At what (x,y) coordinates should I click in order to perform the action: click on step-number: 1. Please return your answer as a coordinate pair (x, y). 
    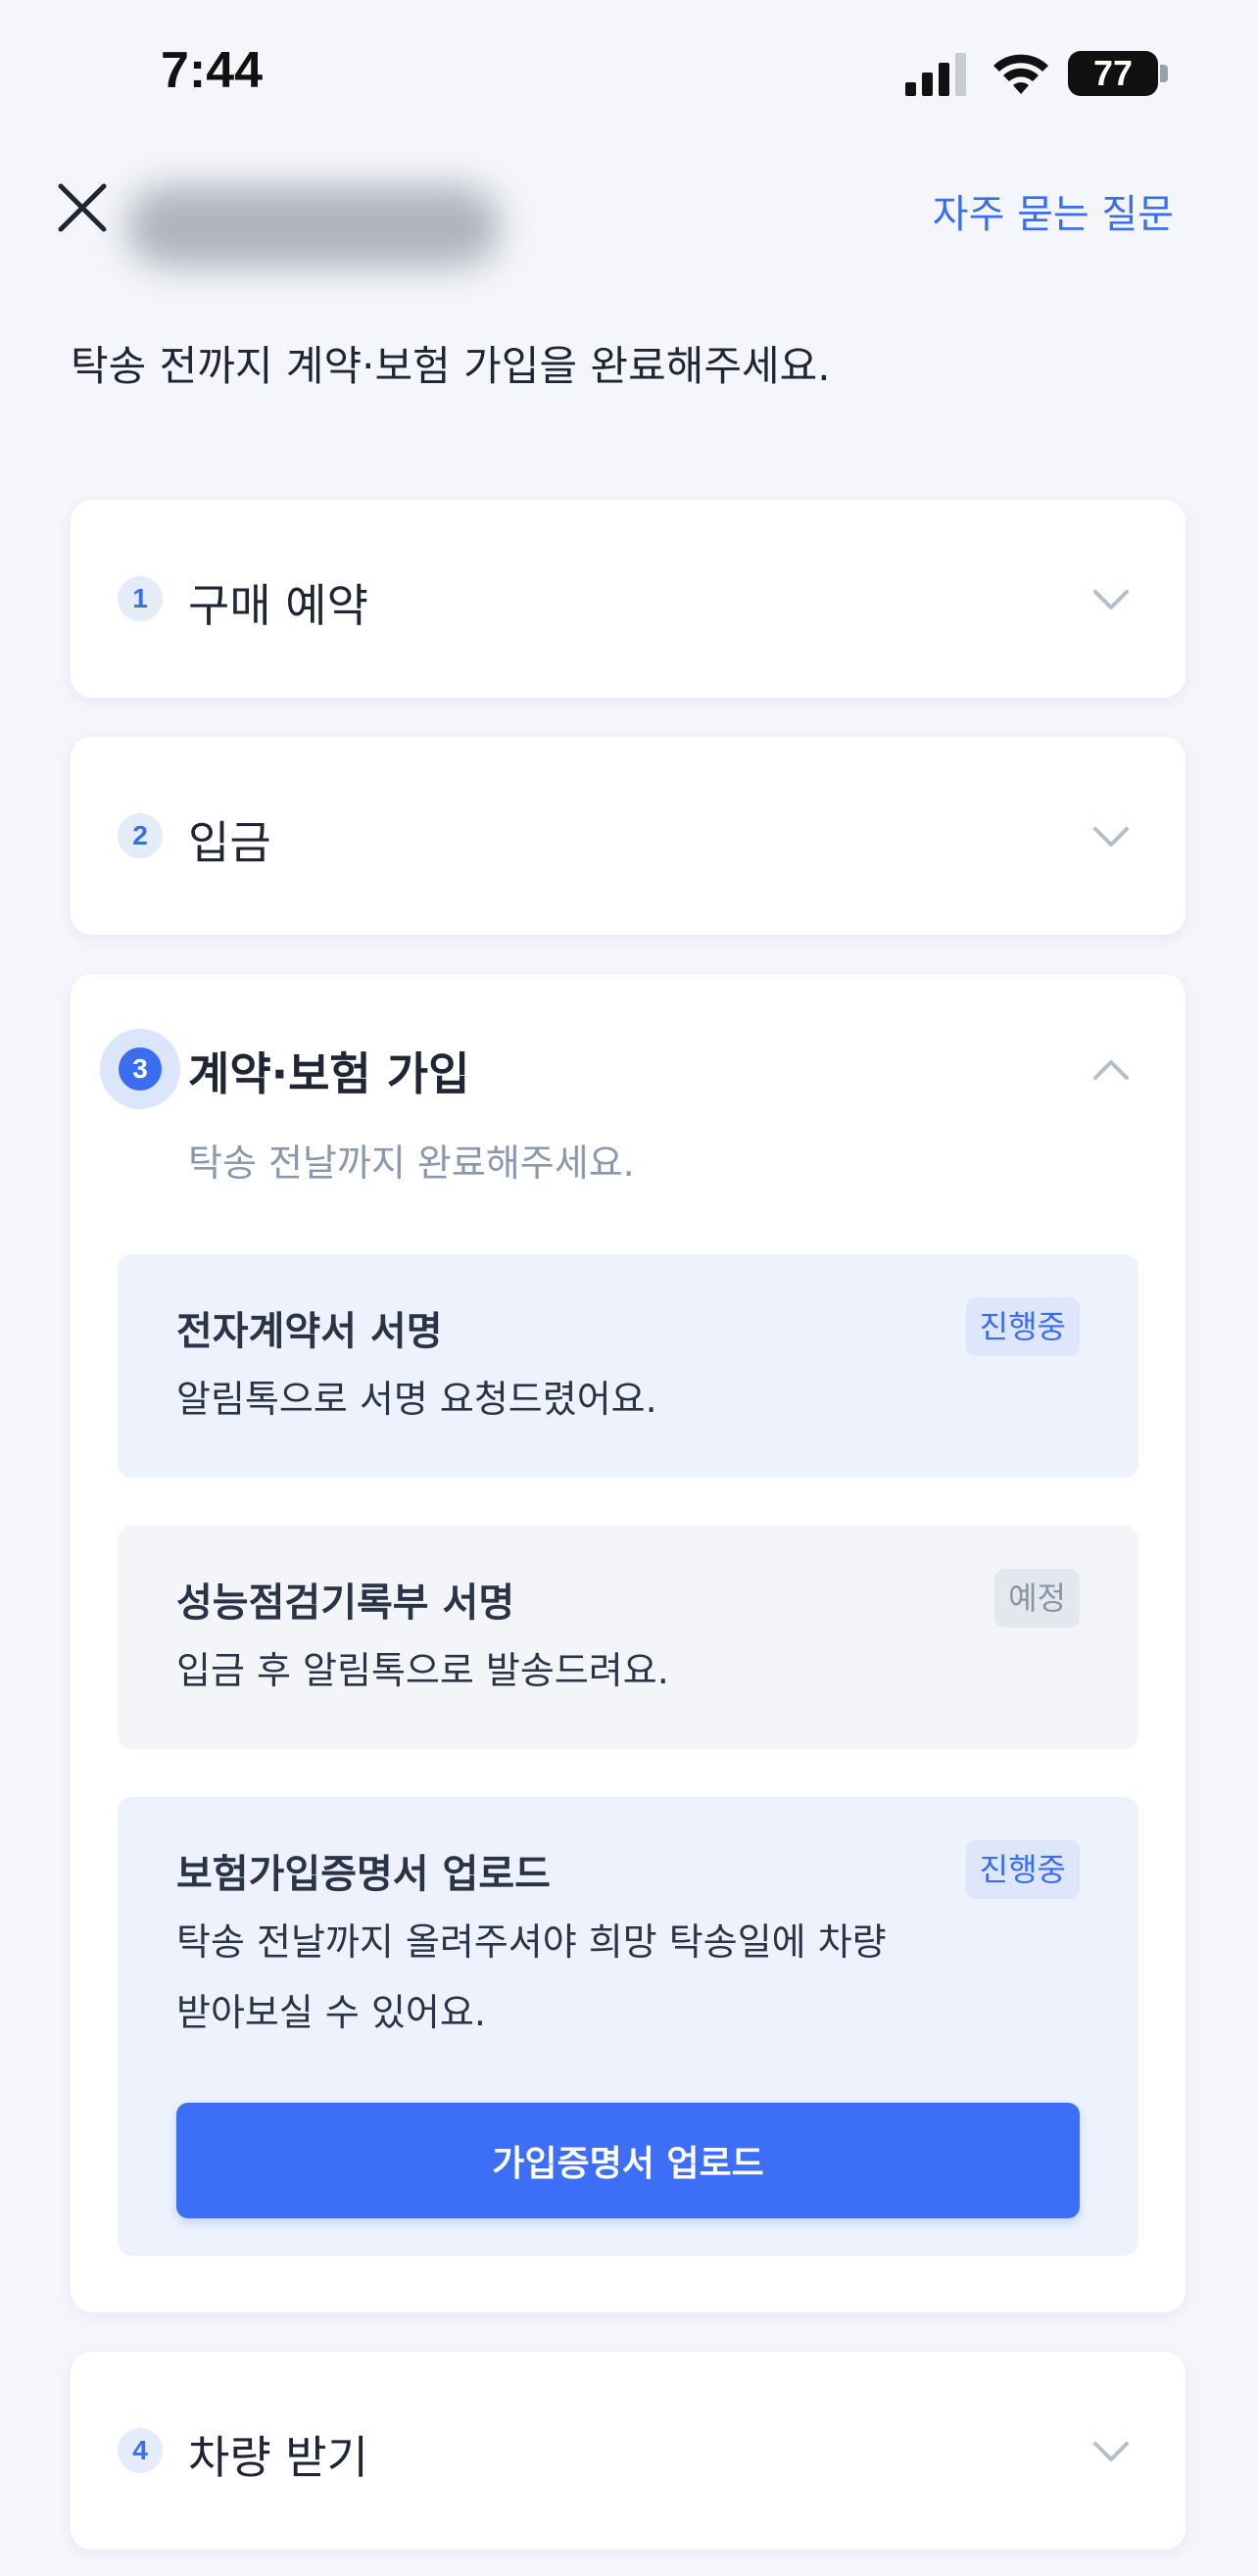
    Looking at the image, I should click on (140, 598).